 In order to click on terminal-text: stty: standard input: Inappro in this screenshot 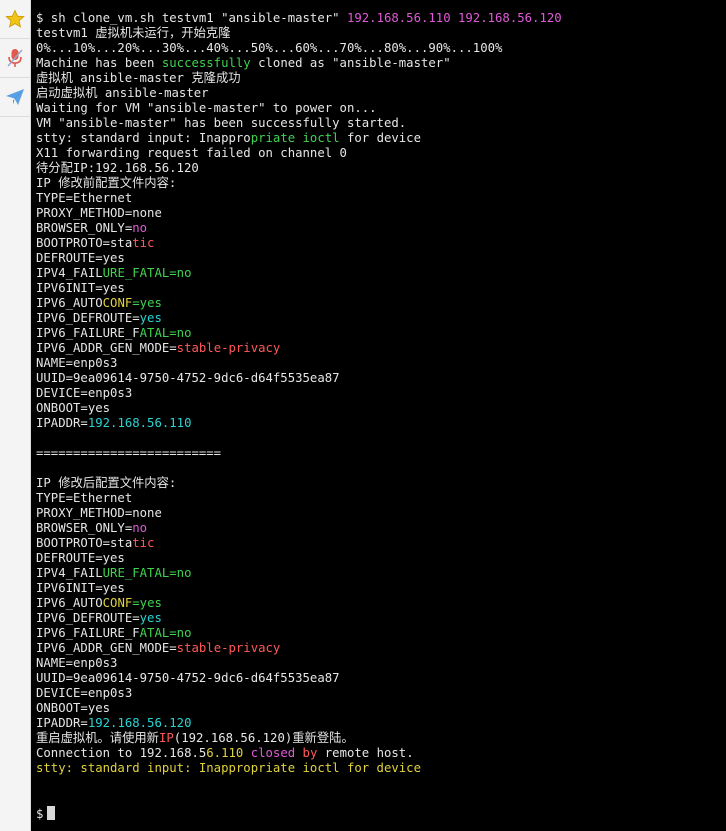, I will do `click(143, 138)`.